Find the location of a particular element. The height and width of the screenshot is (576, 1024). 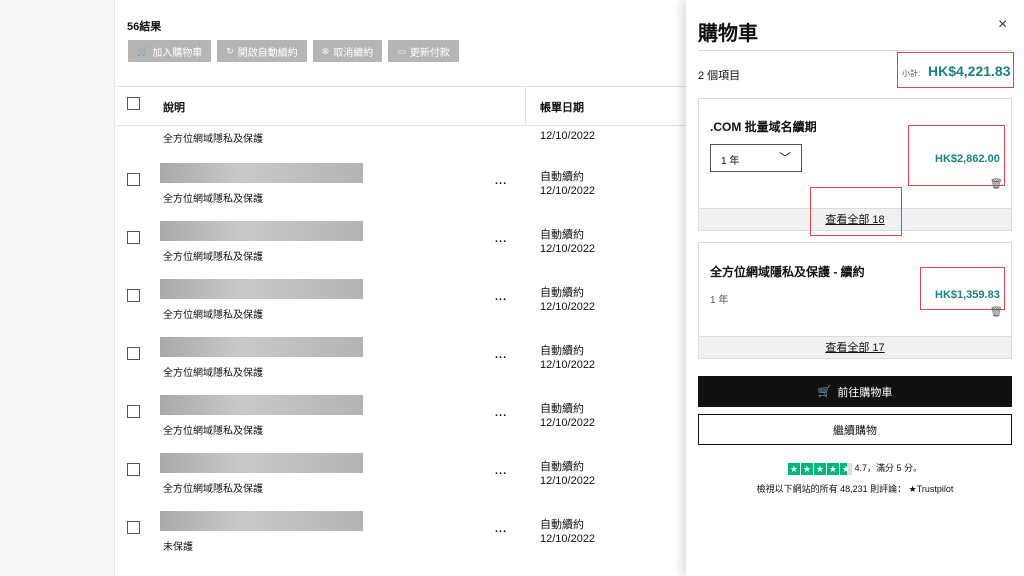

table-row: 全方位網域隱私及保護 12/10/2022 is located at coordinates (400, 142).